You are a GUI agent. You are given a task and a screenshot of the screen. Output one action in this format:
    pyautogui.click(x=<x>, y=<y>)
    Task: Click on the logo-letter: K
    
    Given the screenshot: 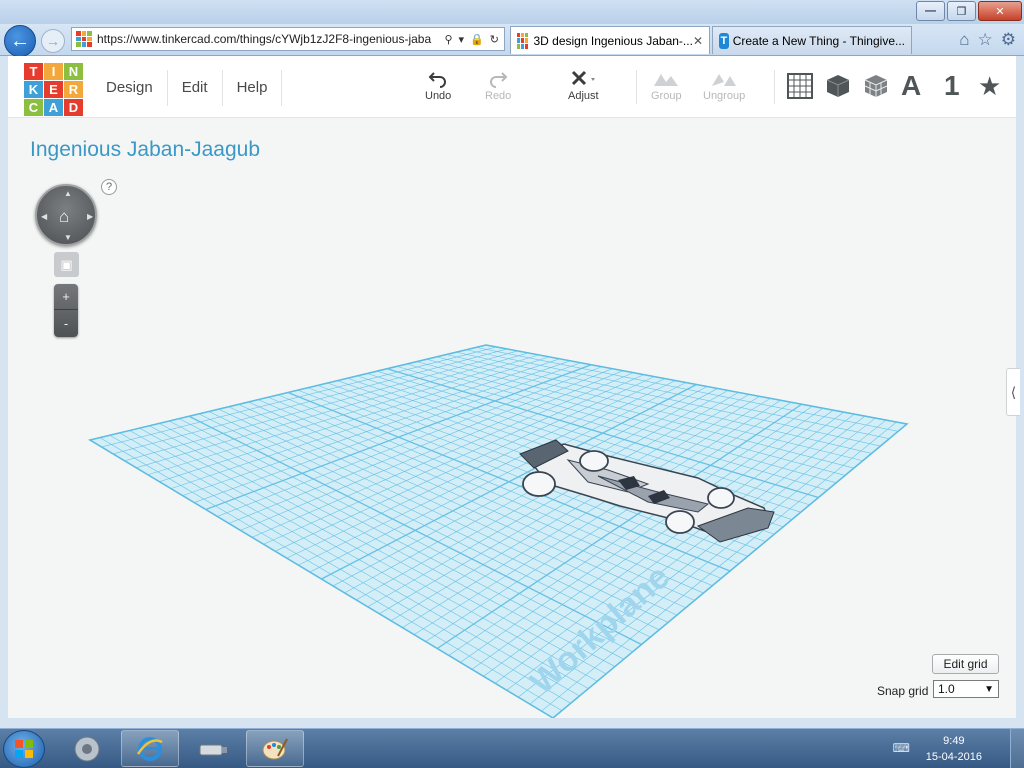 What is the action you would take?
    pyautogui.click(x=33, y=89)
    